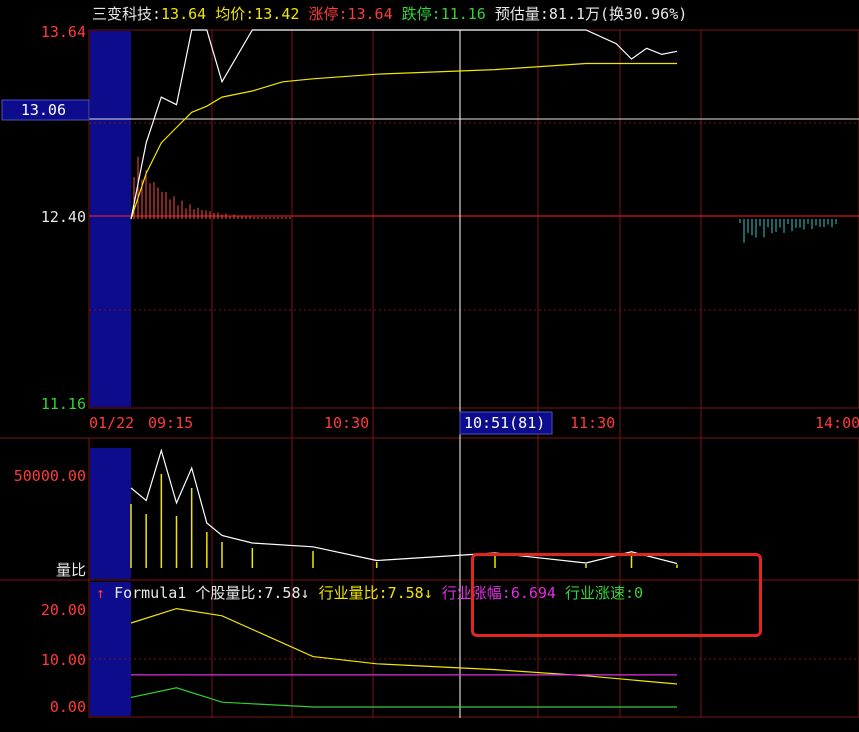 This screenshot has width=859, height=732. Describe the element at coordinates (170, 423) in the screenshot. I see `time-label-0915: 09:15` at that location.